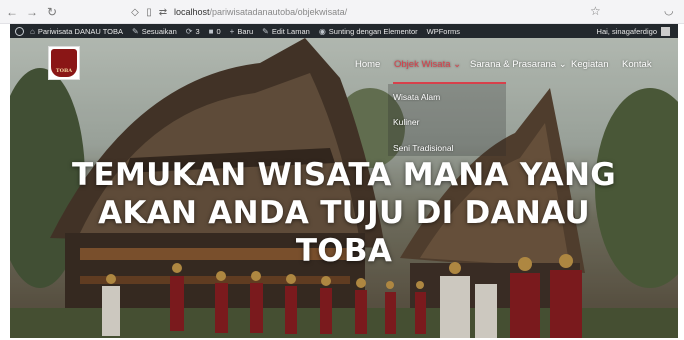 This screenshot has height=340, width=684. I want to click on new-label: Baru, so click(245, 31).